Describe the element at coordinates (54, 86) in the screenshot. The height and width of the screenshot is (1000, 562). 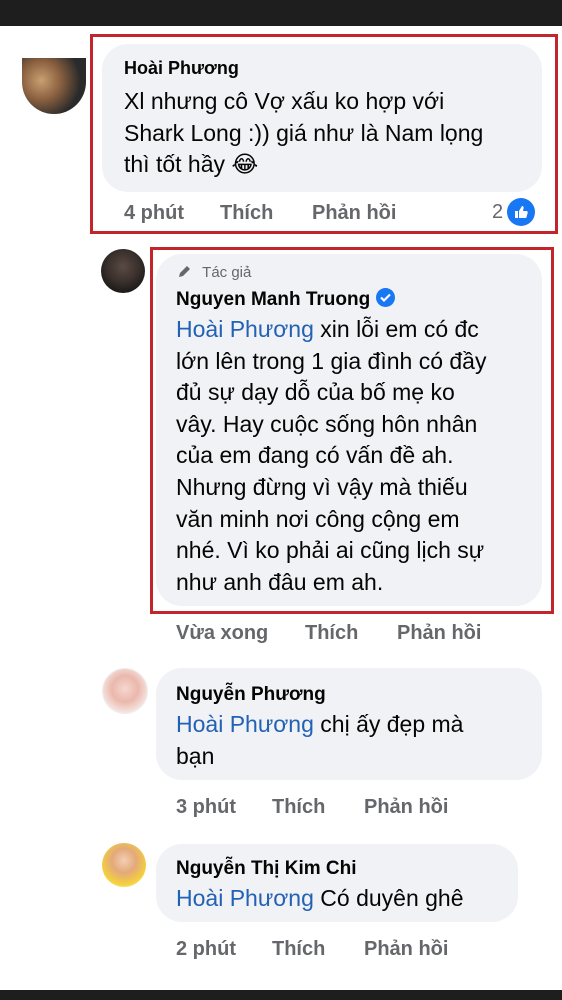
I see `avatar-hoai-phuong` at that location.